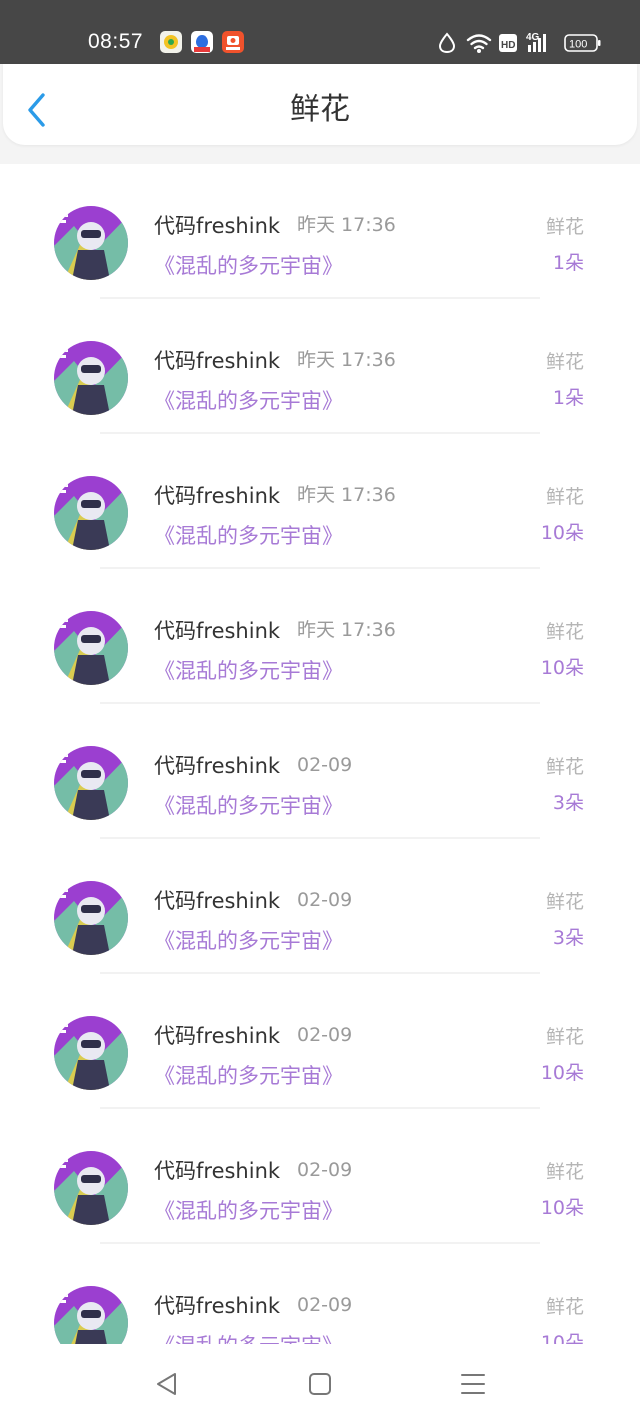 This screenshot has height=1422, width=640. What do you see at coordinates (320, 109) in the screenshot?
I see `page-title: 鲜花` at bounding box center [320, 109].